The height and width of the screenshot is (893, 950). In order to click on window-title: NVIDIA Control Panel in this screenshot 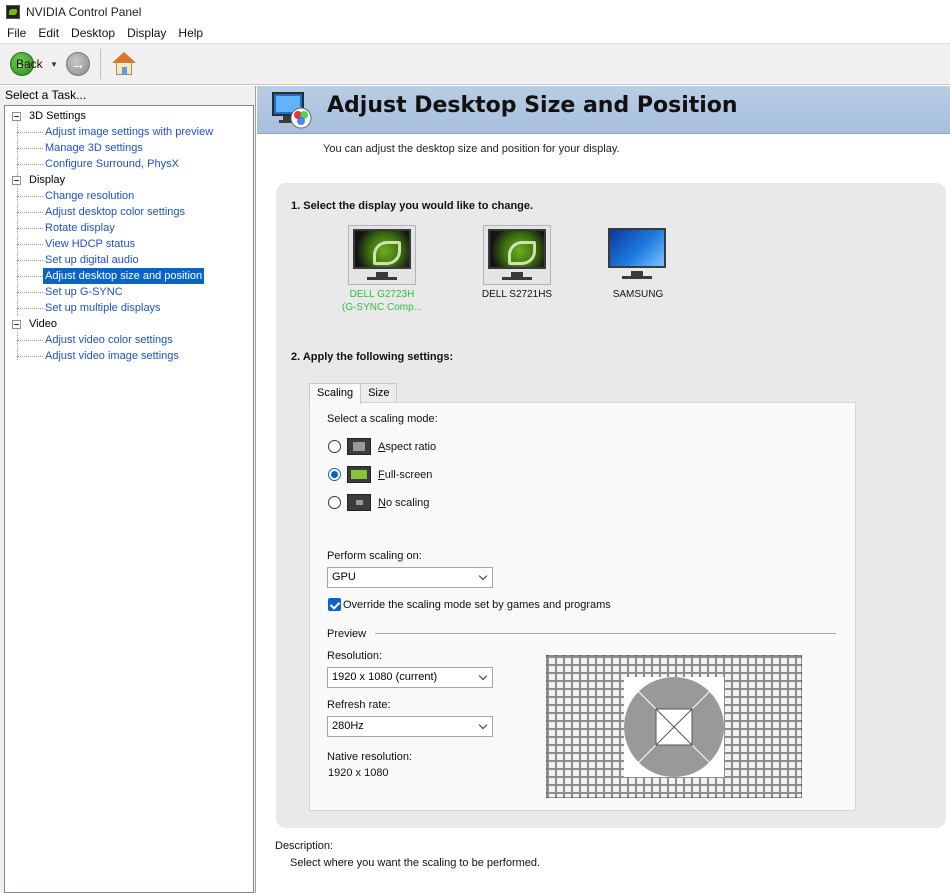, I will do `click(84, 11)`.